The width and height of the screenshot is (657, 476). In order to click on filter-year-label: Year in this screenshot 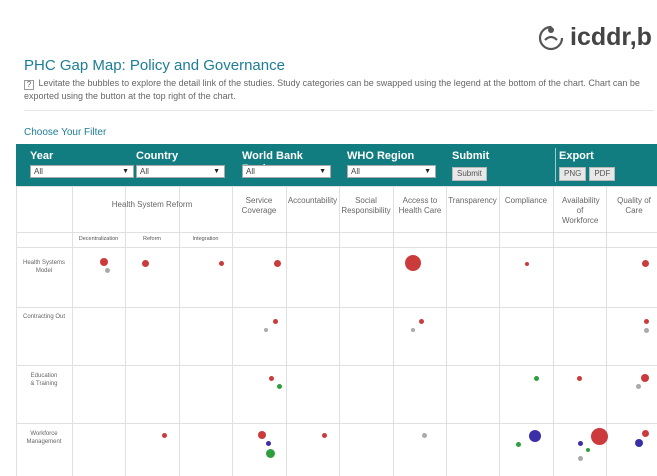, I will do `click(42, 156)`.